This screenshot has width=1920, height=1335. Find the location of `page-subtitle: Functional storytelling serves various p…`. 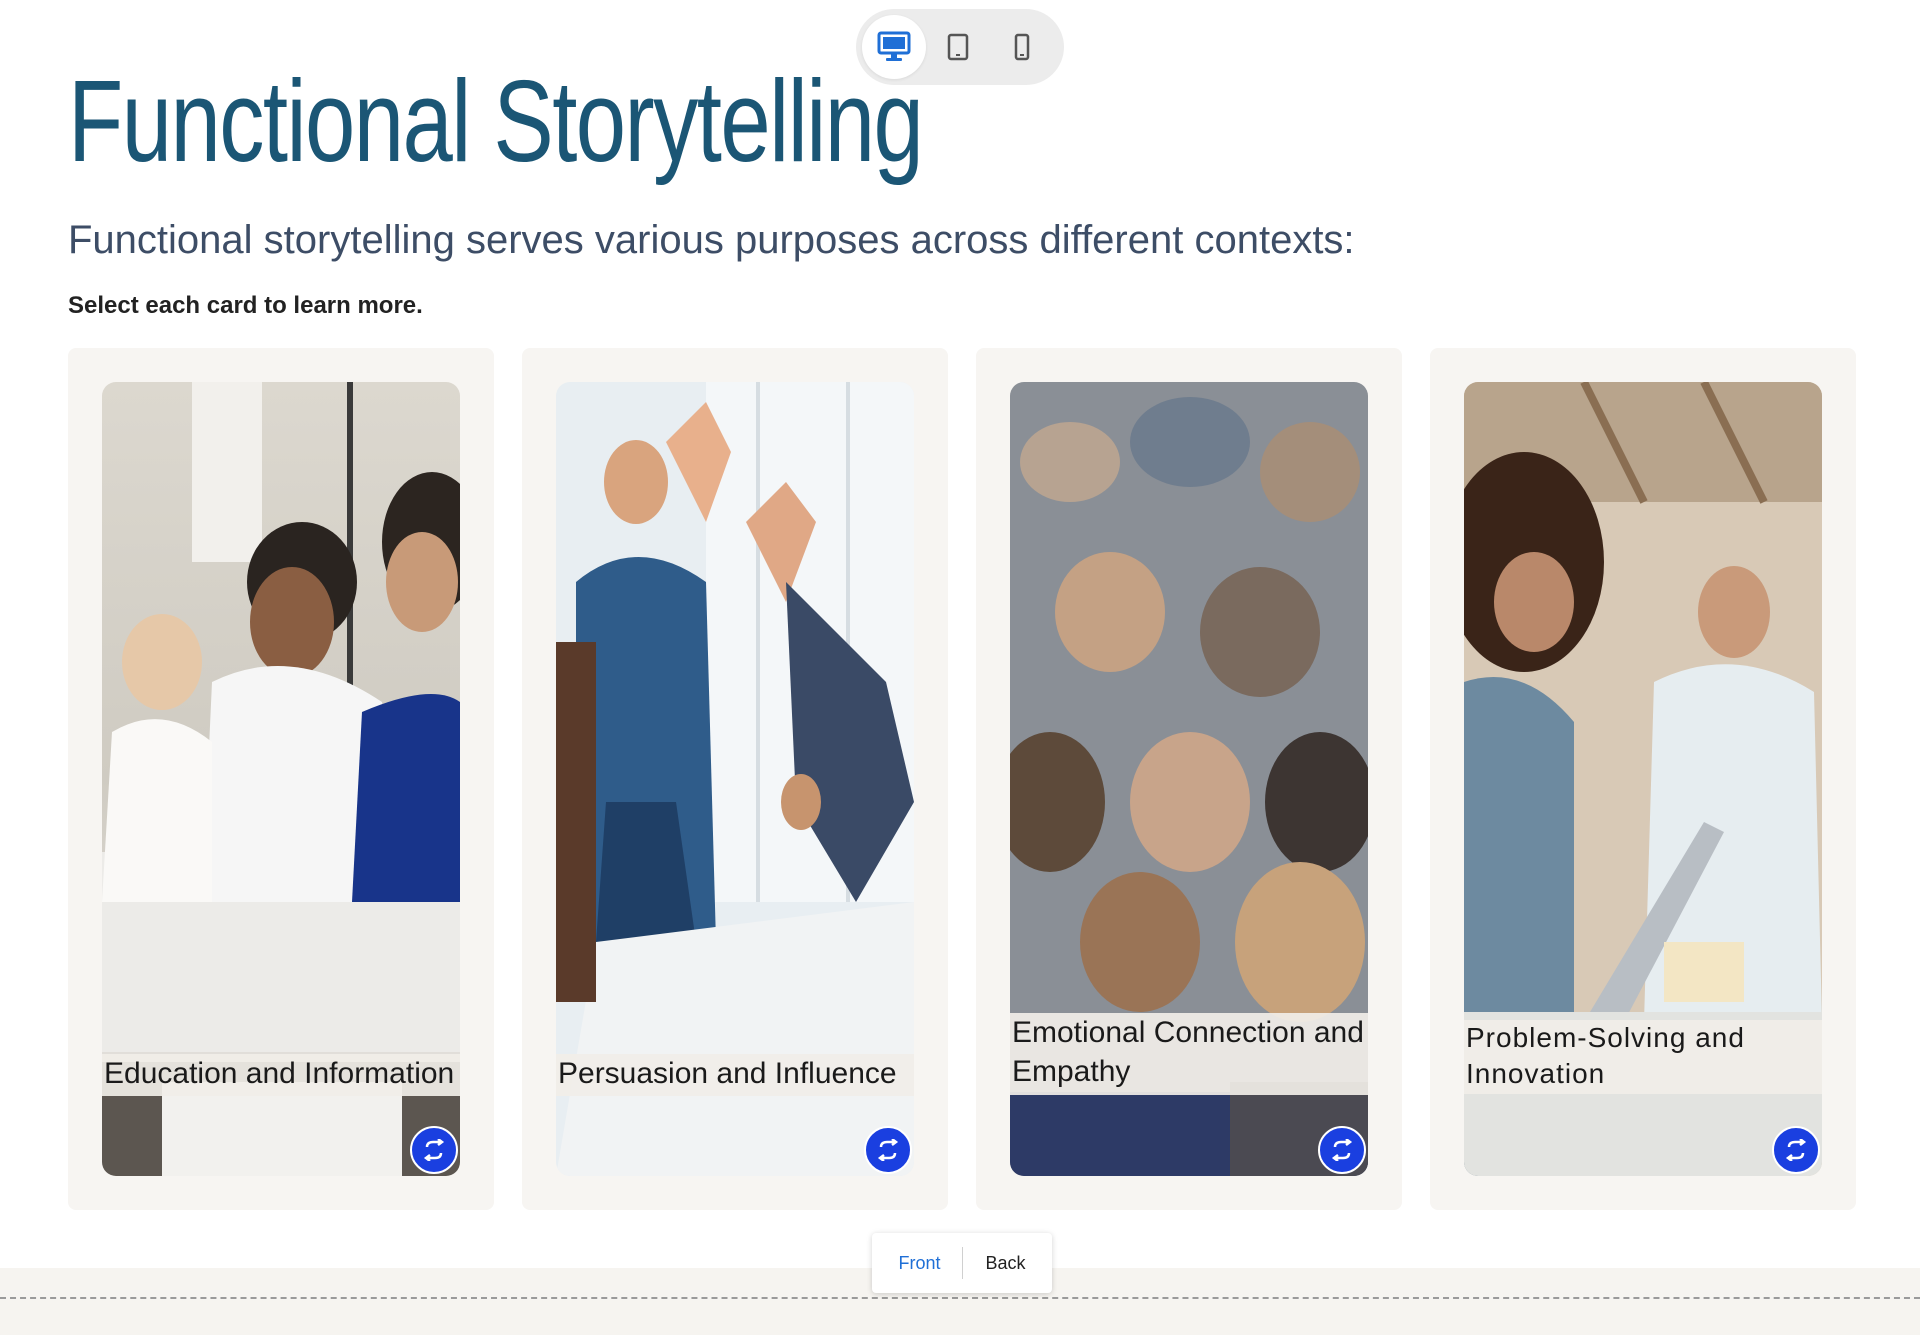

page-subtitle: Functional storytelling serves various p… is located at coordinates (711, 240).